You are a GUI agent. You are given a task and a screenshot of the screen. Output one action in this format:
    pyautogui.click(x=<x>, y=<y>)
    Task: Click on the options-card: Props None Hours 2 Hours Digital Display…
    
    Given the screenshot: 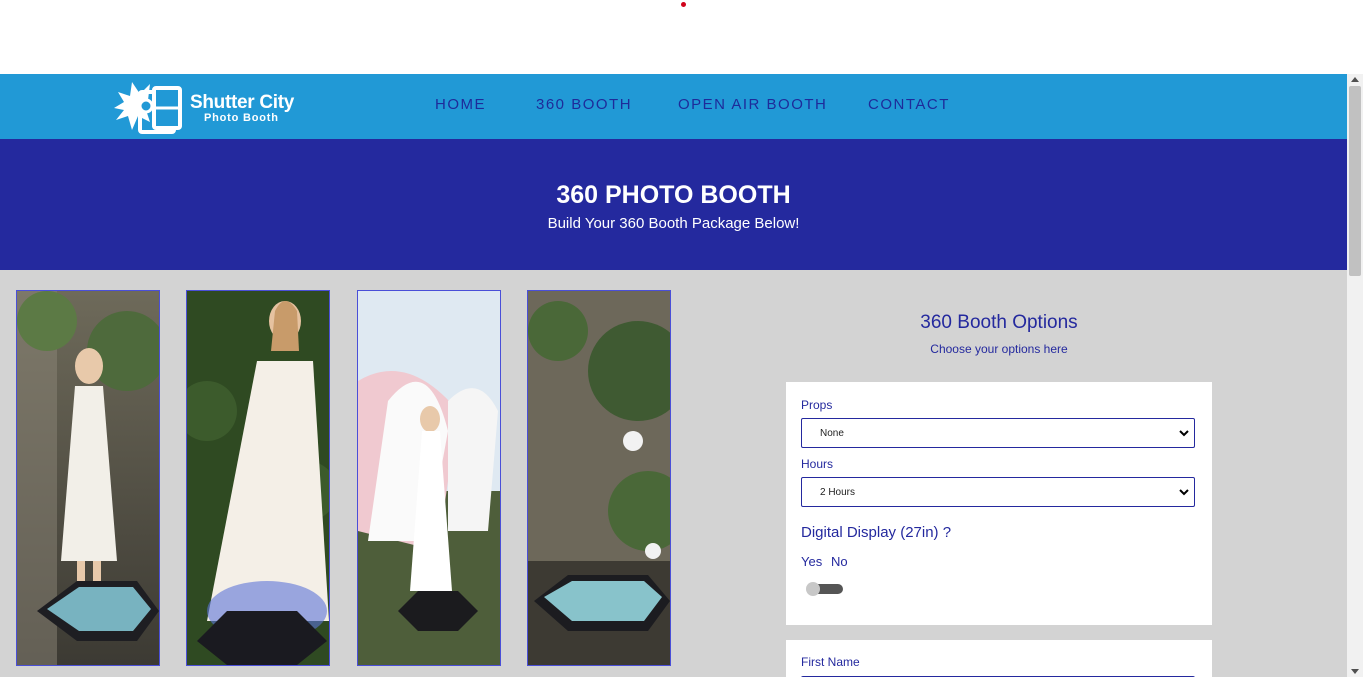 What is the action you would take?
    pyautogui.click(x=999, y=503)
    